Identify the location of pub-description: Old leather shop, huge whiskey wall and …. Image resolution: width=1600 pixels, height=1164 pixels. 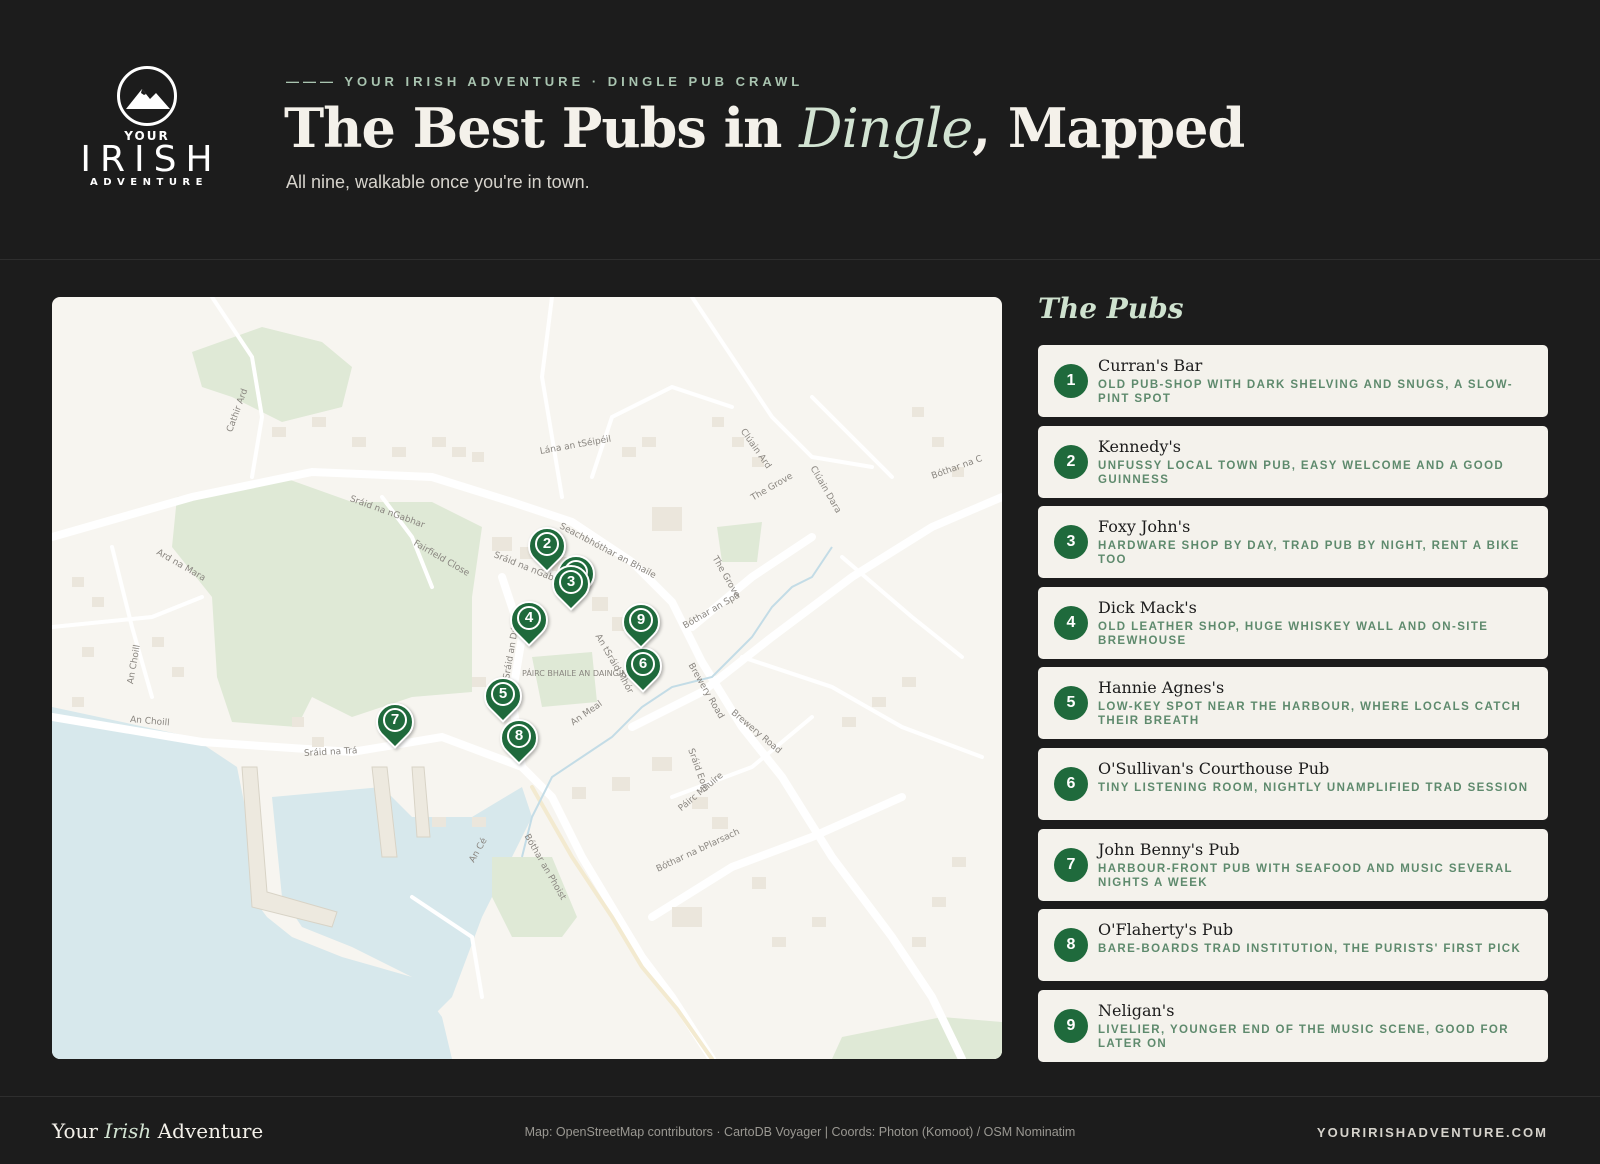
(1293, 633).